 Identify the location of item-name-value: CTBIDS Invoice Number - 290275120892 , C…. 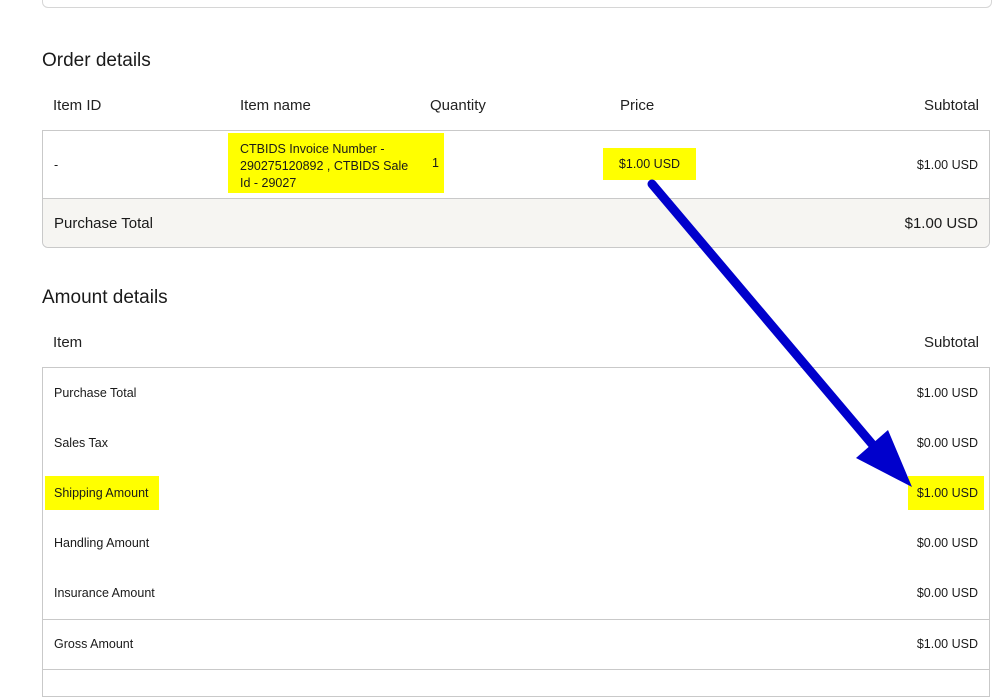
(335, 163).